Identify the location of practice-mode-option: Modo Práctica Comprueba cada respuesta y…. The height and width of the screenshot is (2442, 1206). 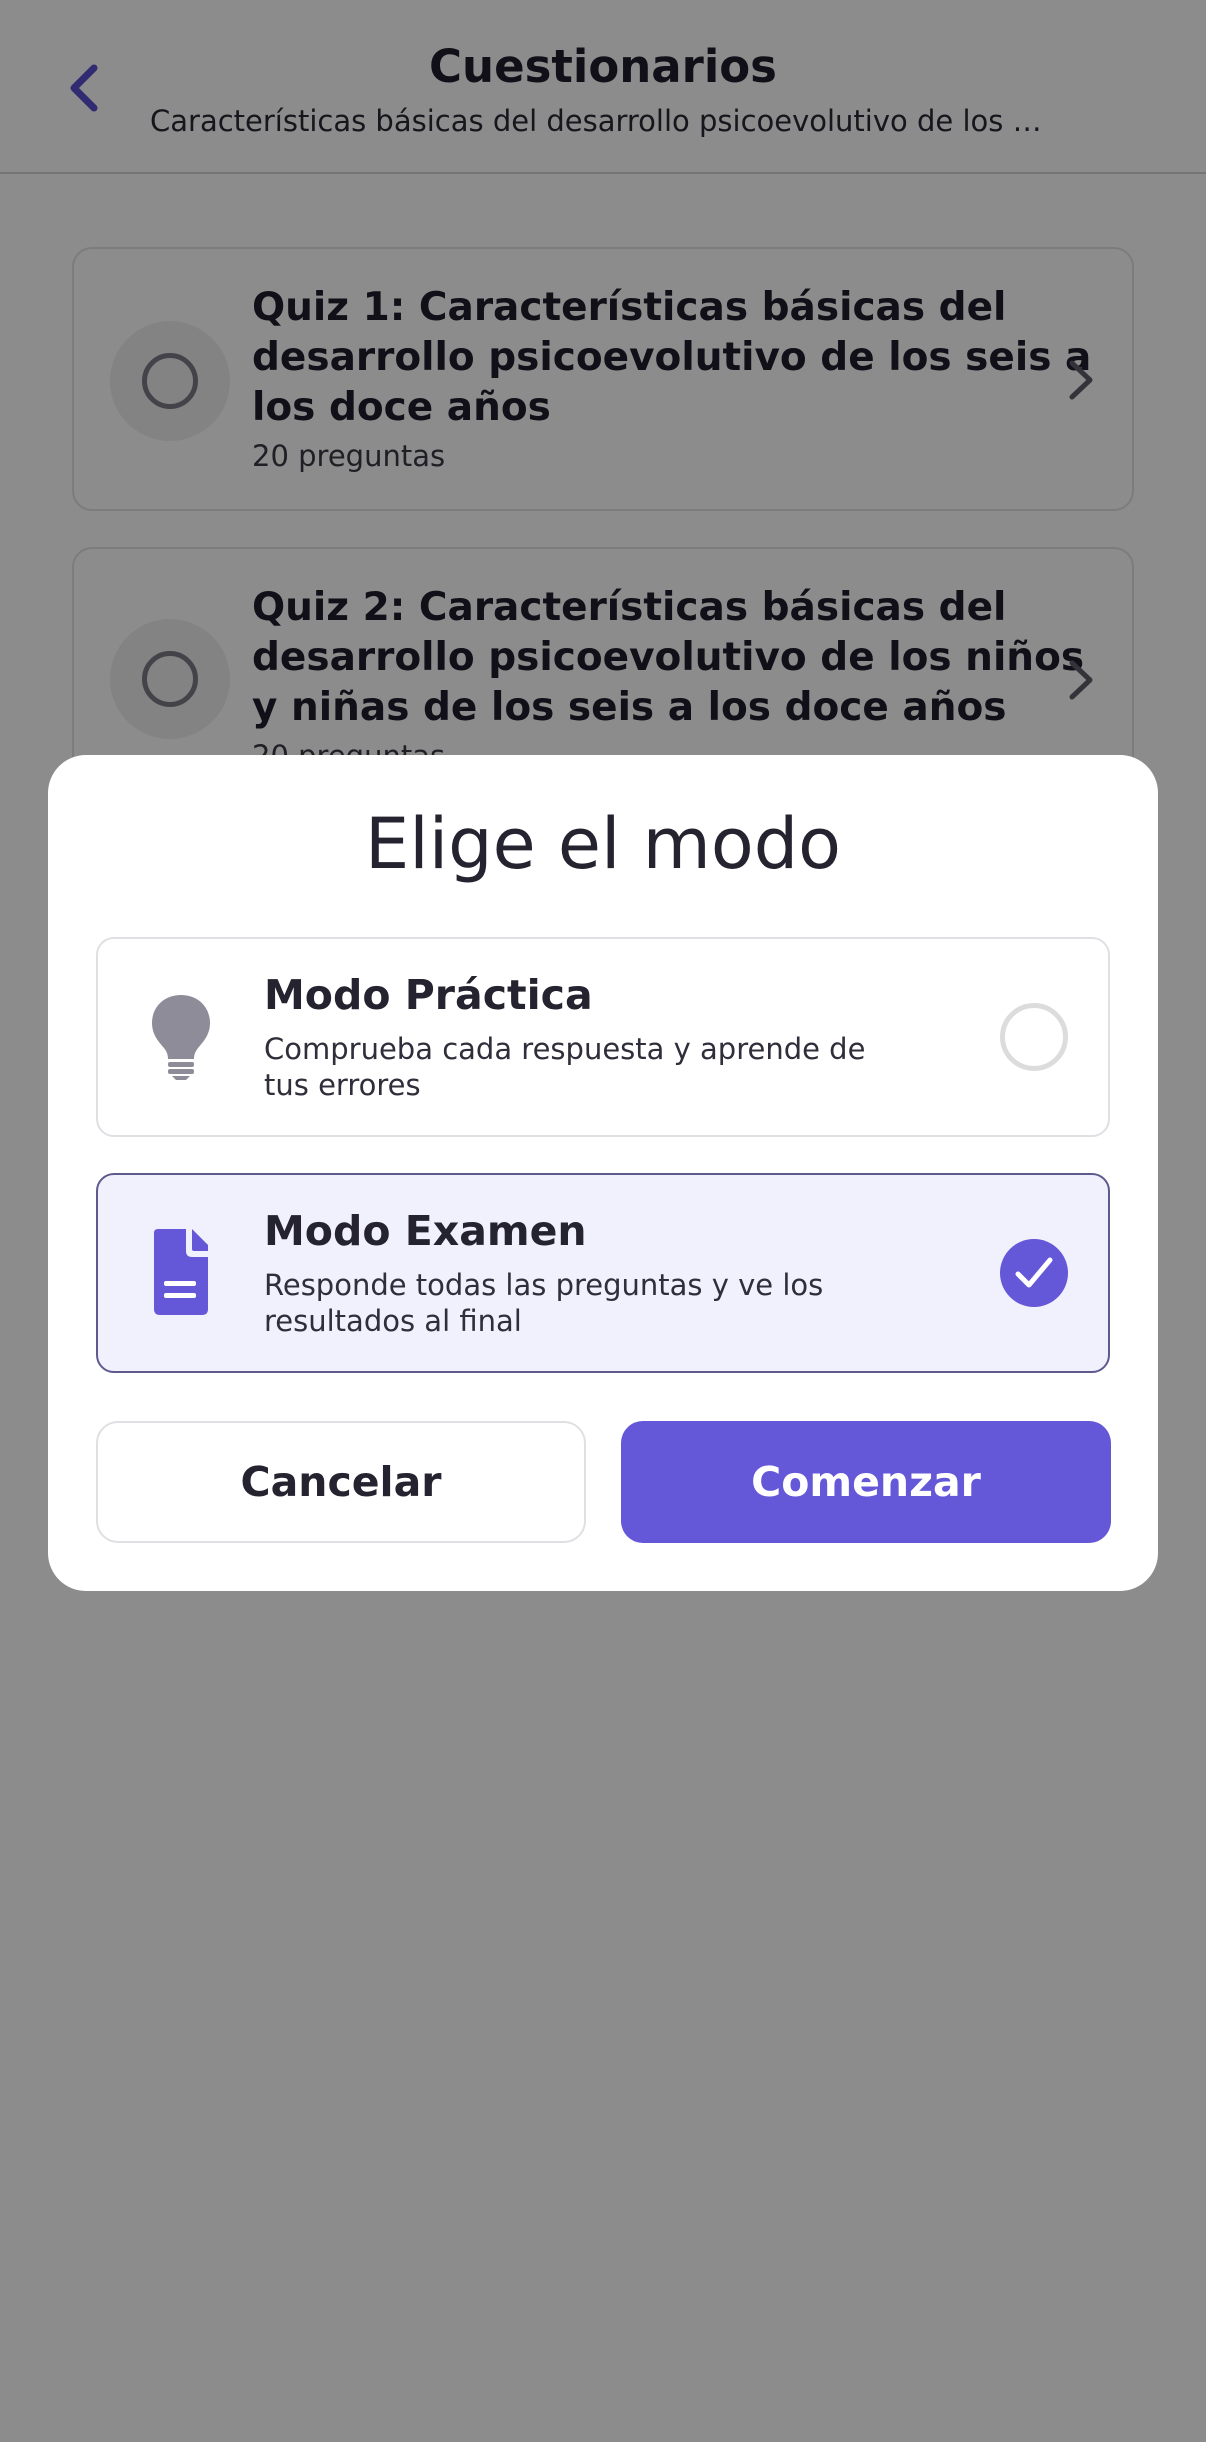
(603, 1037).